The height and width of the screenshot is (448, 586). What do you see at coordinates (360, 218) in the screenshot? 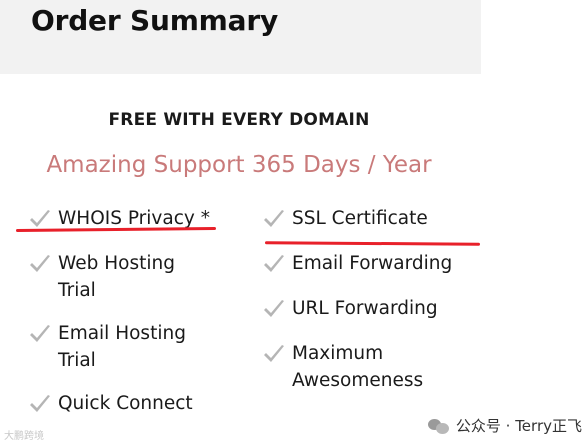
I see `feature-label: SSL Certificate` at bounding box center [360, 218].